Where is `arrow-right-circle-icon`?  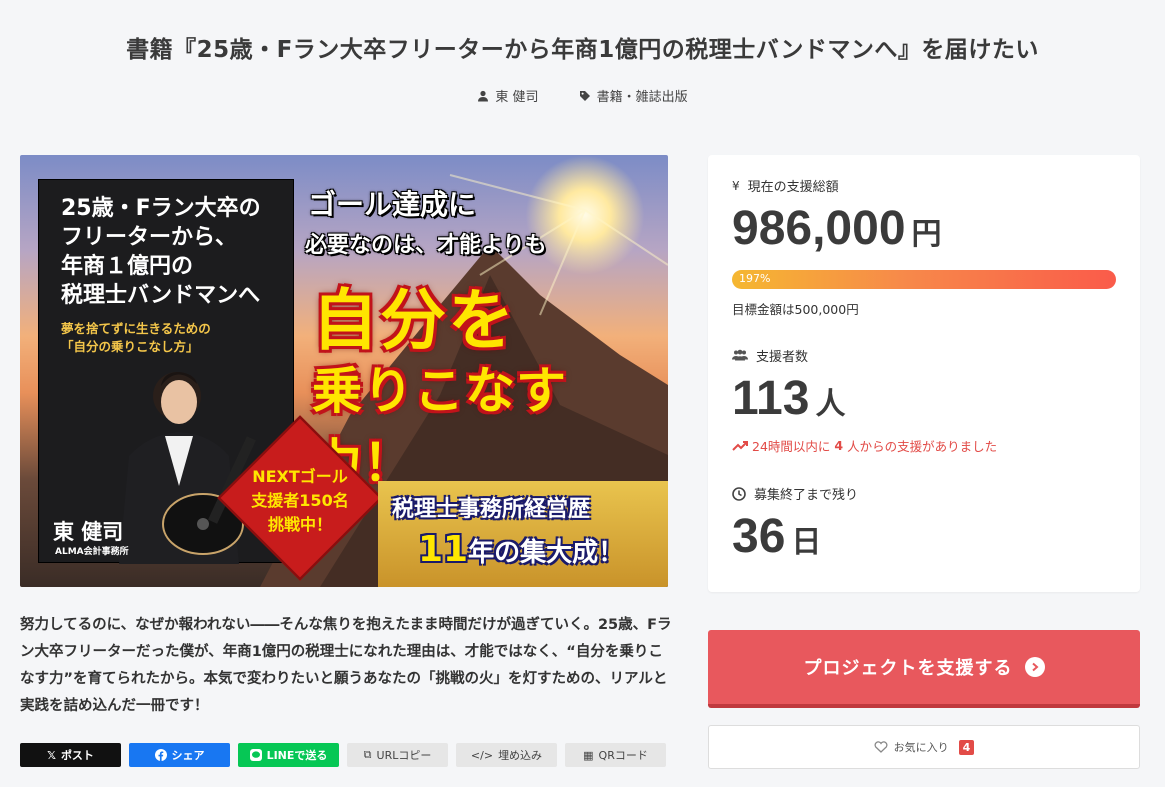
arrow-right-circle-icon is located at coordinates (1034, 667).